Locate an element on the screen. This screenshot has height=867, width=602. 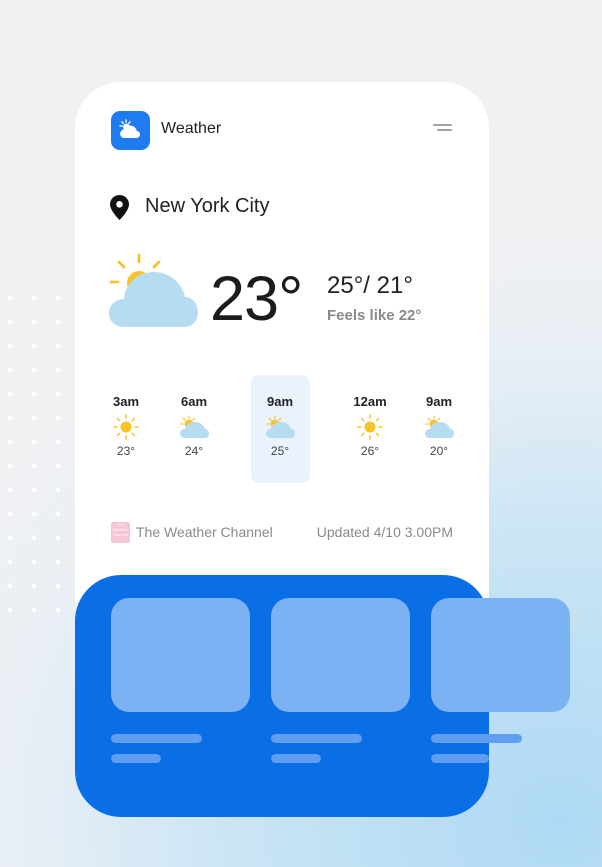
hourly-item-selected: 9am 25° is located at coordinates (280, 426).